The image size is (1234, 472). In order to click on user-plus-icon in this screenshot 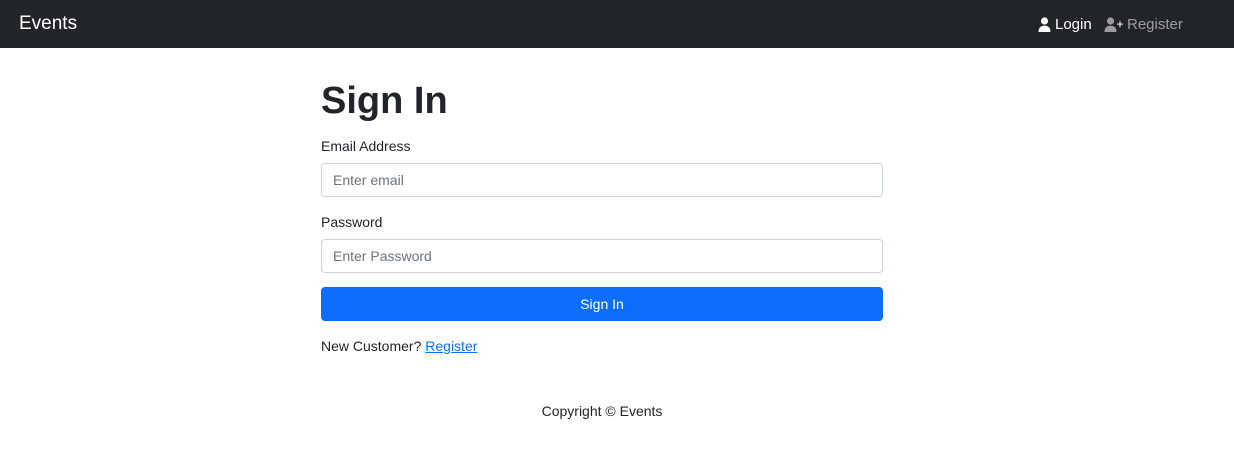, I will do `click(1113, 24)`.